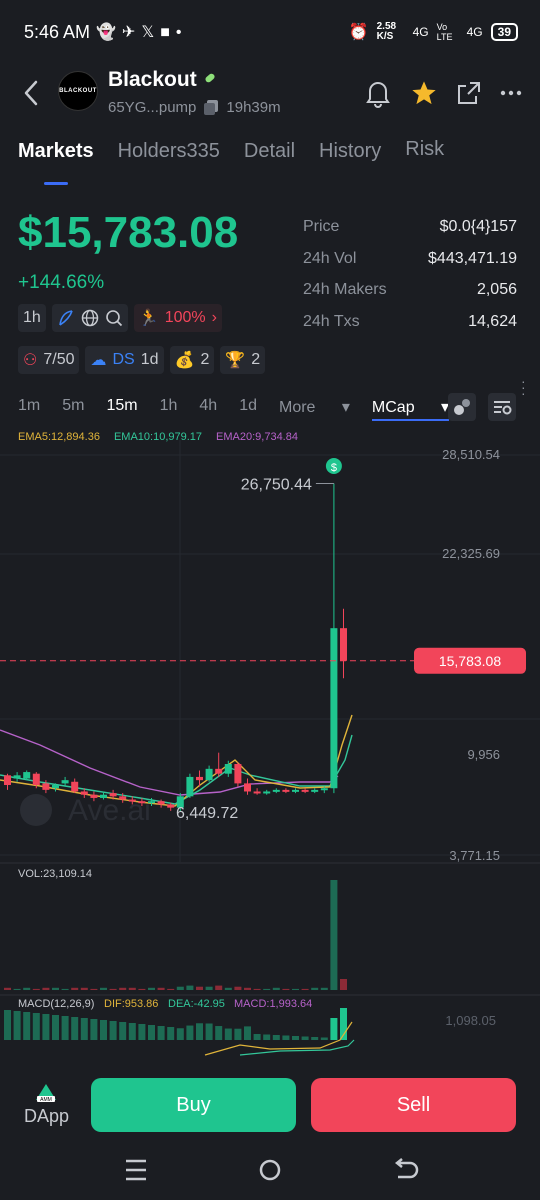 The image size is (540, 1200). What do you see at coordinates (511, 93) in the screenshot?
I see `more-icon` at bounding box center [511, 93].